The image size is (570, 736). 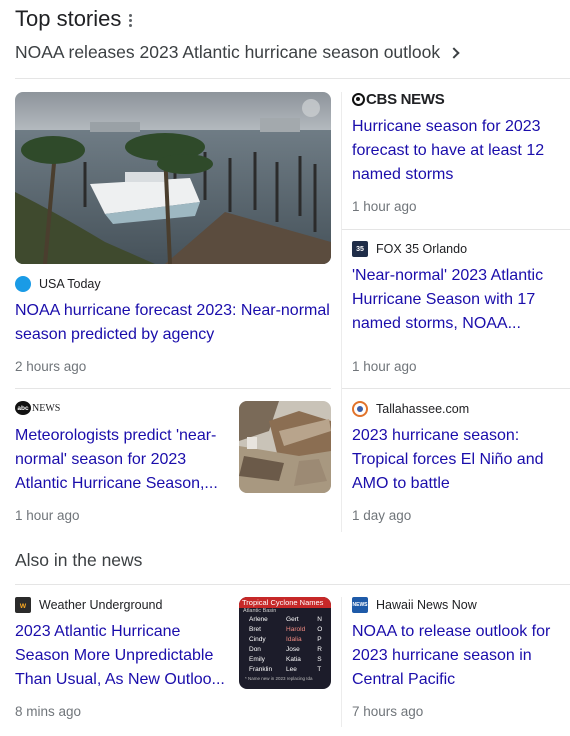 I want to click on name-cell: Jose, so click(x=293, y=649).